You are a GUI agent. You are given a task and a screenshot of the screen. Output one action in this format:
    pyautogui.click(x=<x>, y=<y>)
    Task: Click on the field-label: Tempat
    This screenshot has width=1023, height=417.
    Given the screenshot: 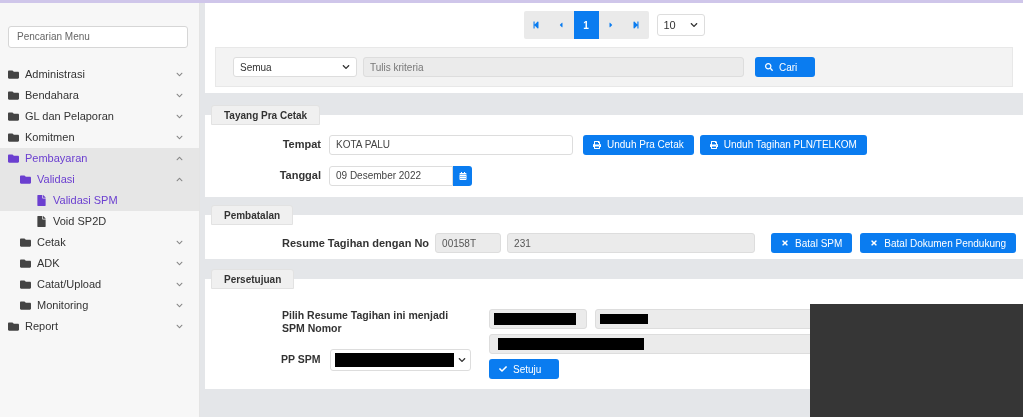 What is the action you would take?
    pyautogui.click(x=301, y=145)
    